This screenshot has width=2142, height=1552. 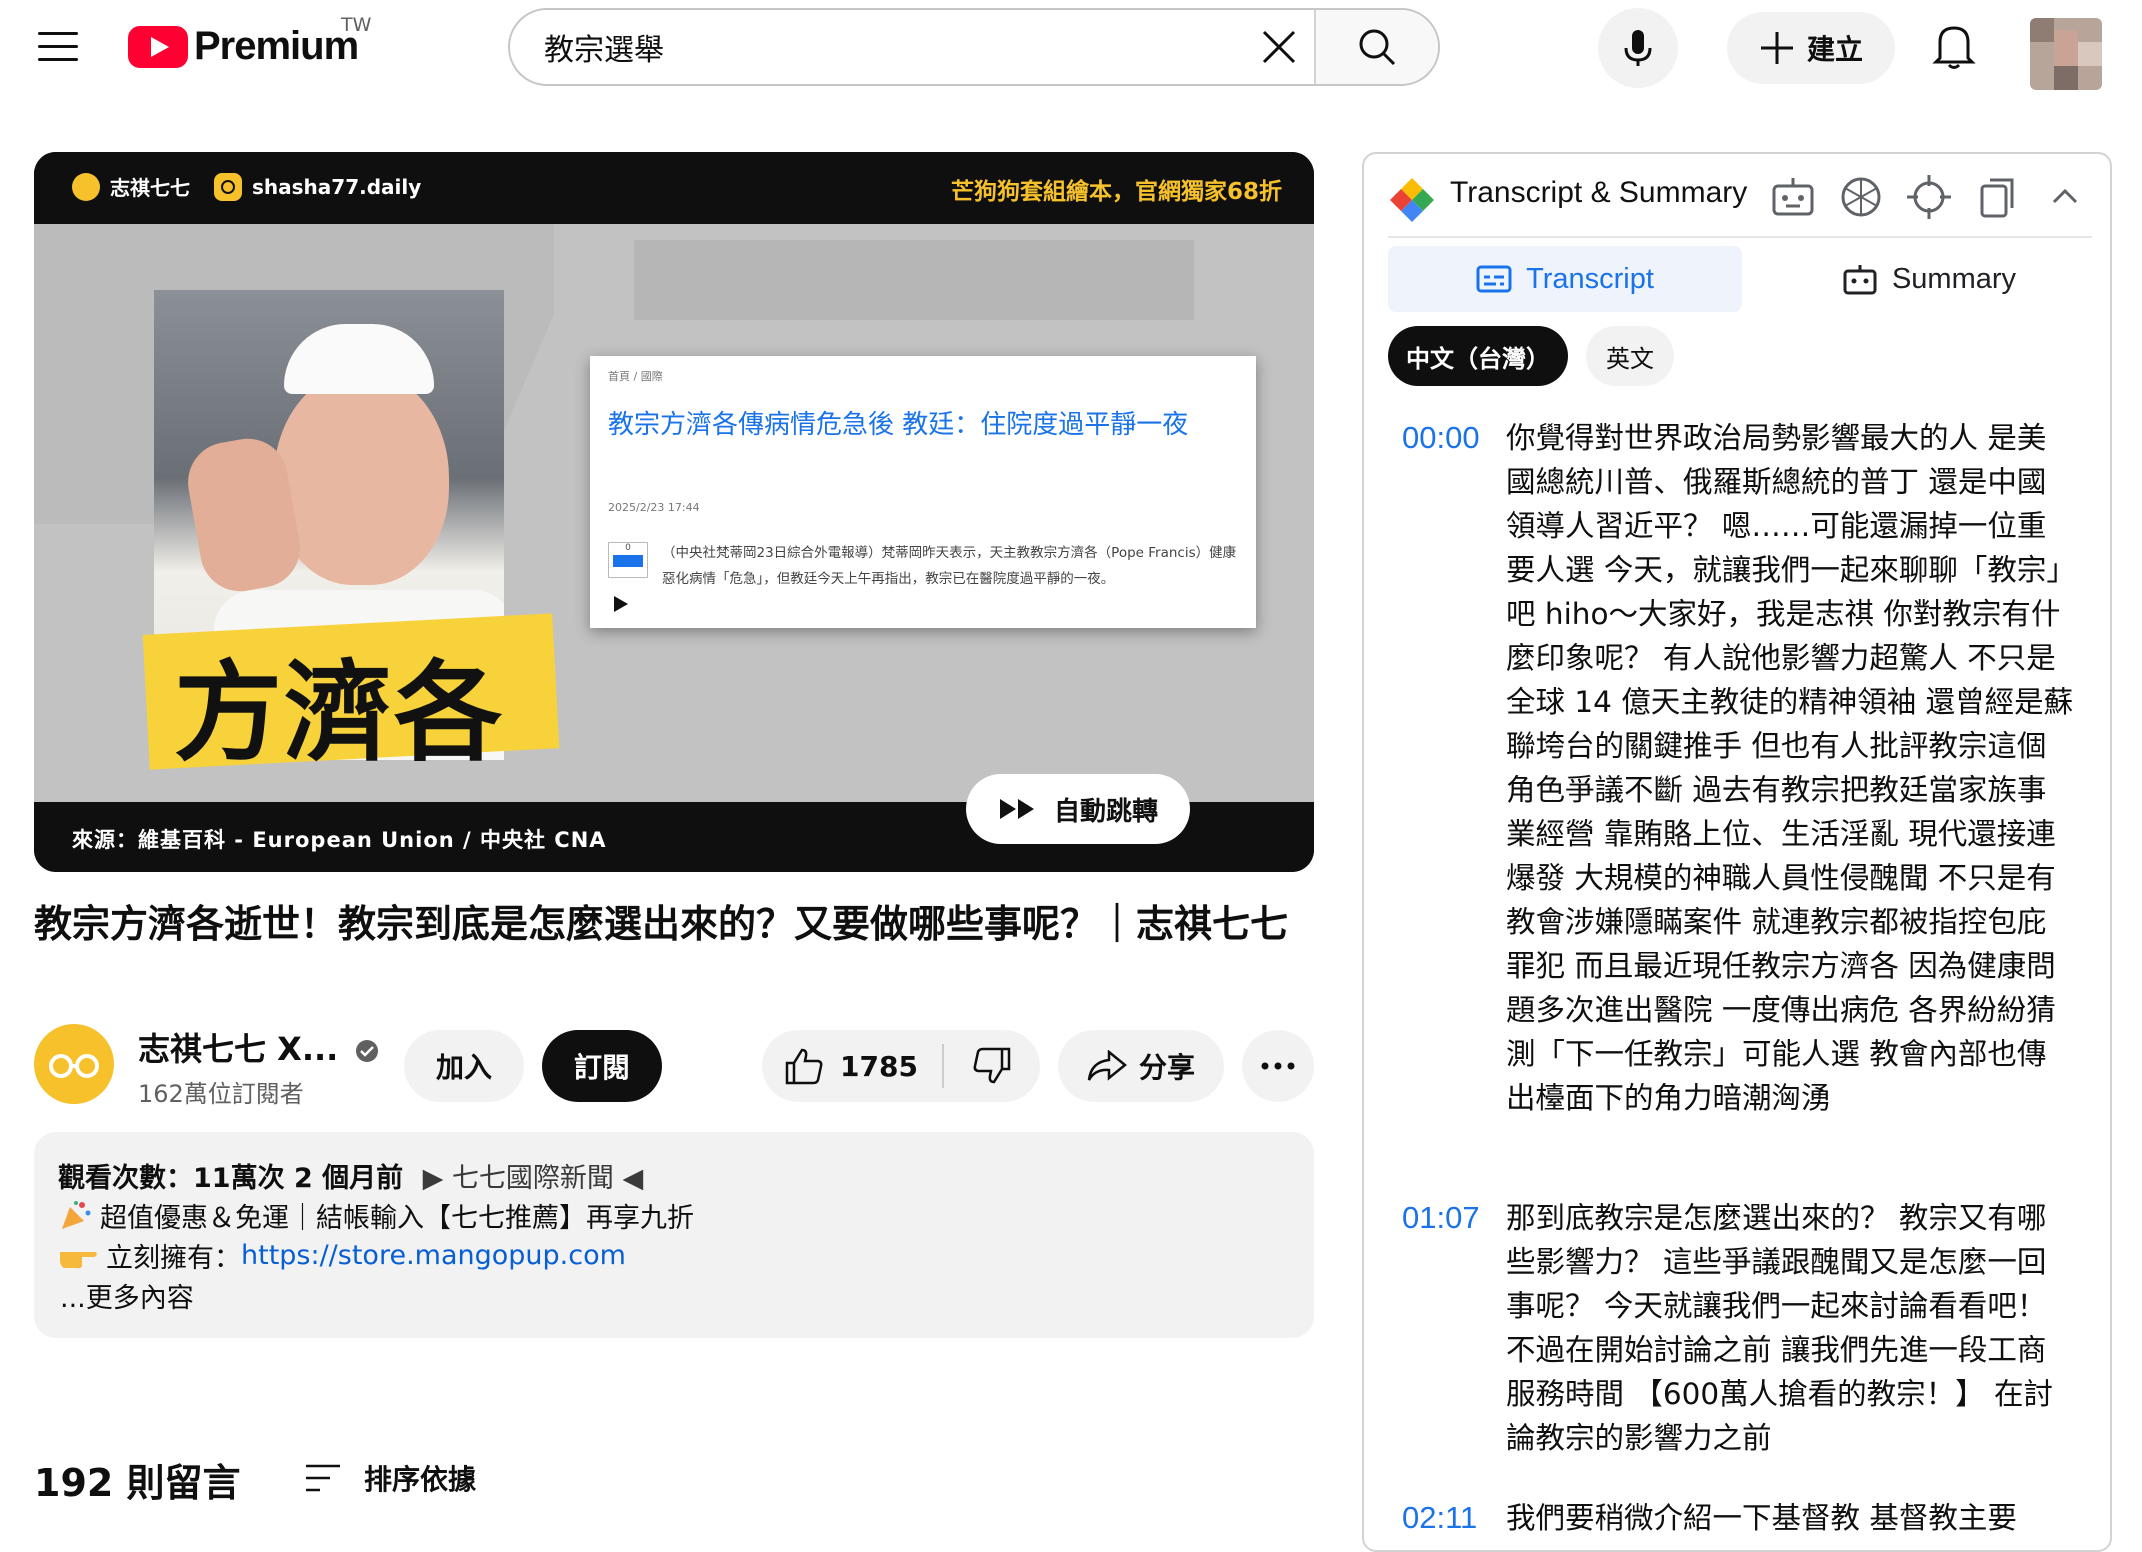 I want to click on video-top-banner: 志祺七七 shasha77.daily 芒狗狗套組繪本，官網獨家68折, so click(x=674, y=188).